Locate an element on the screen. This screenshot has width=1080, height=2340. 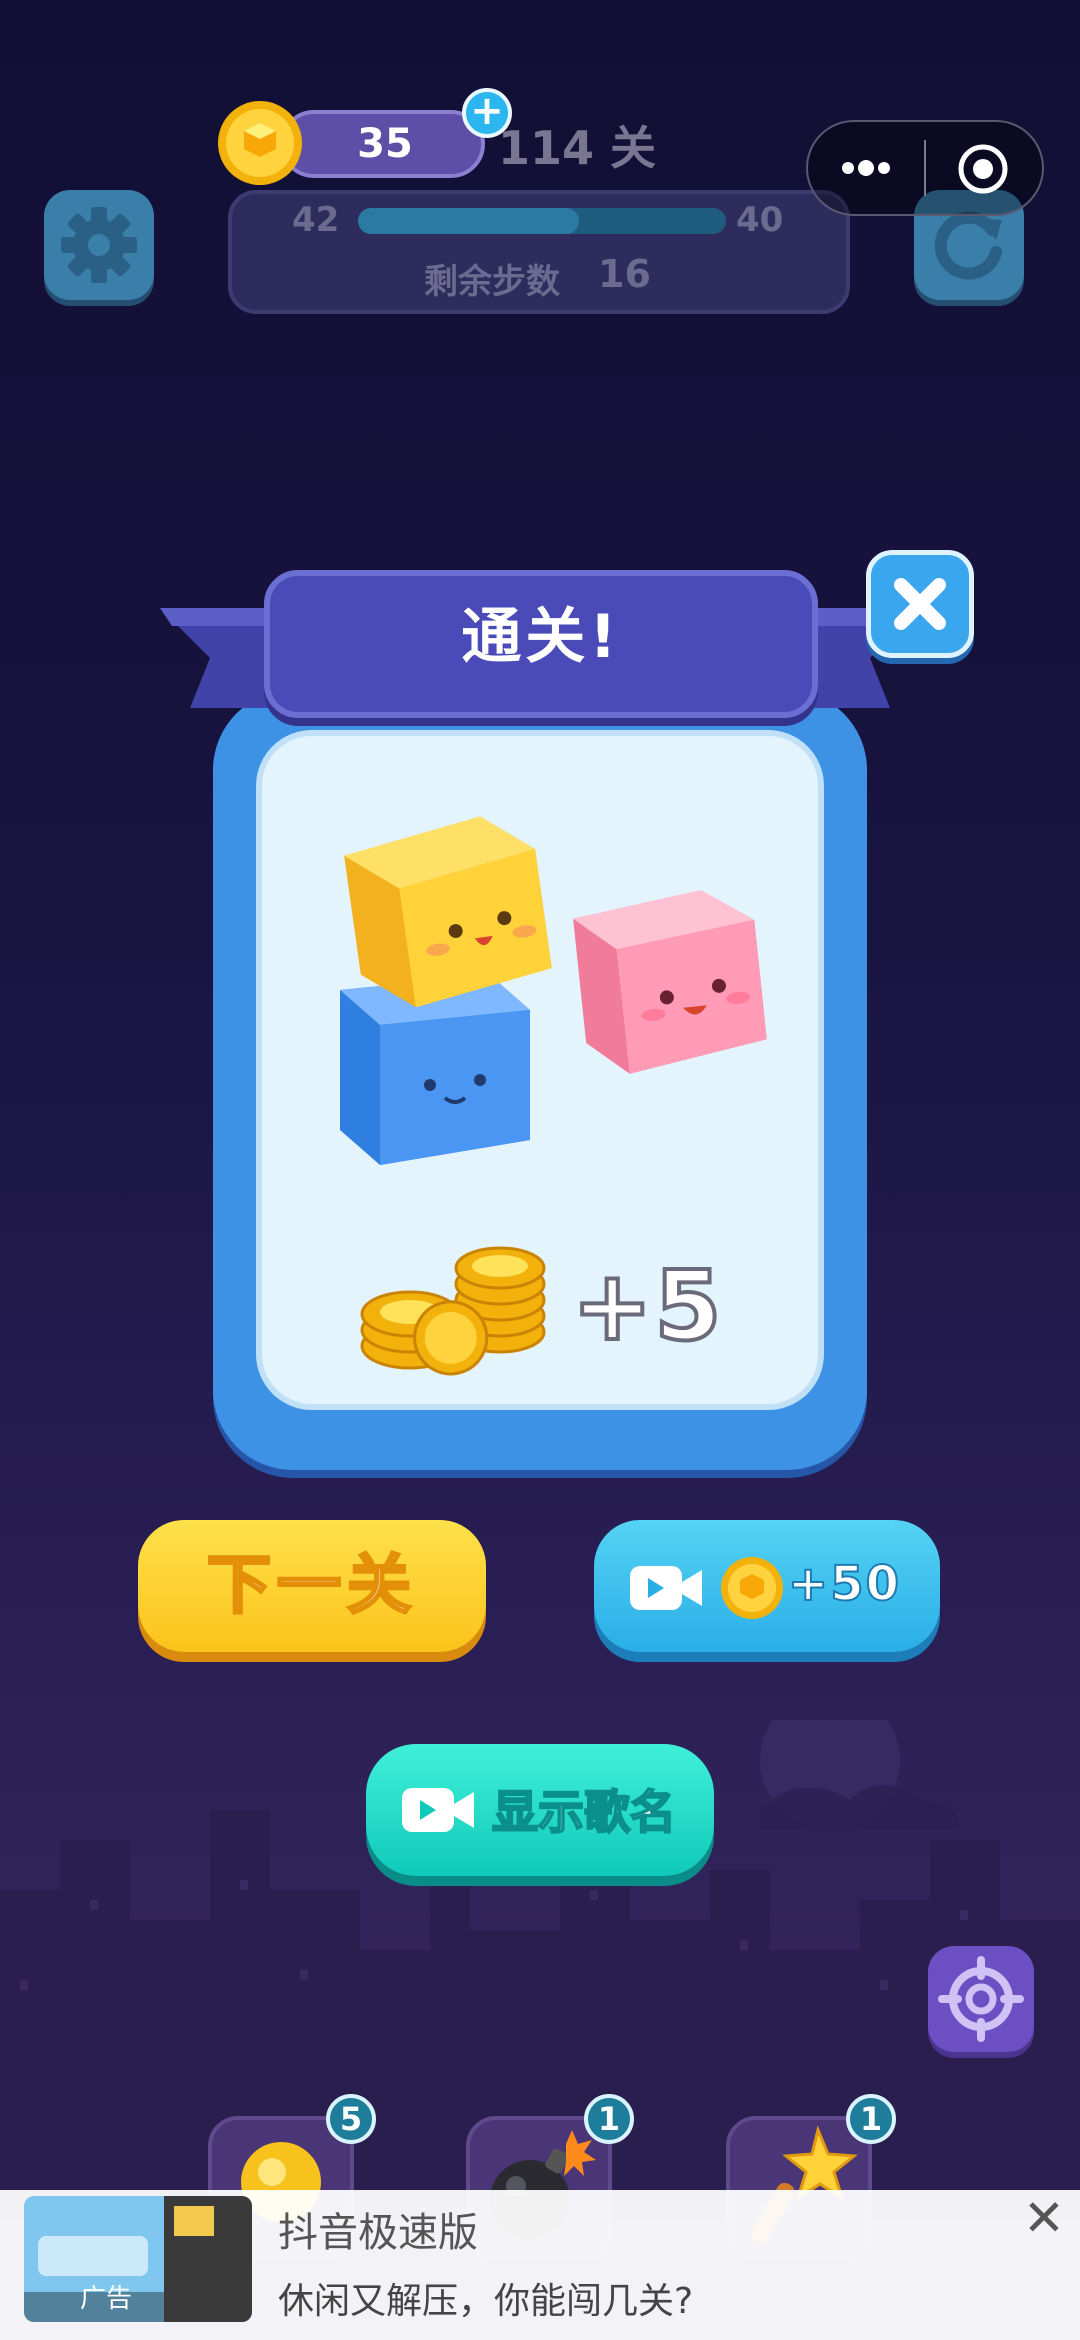
ad-thumbnail is located at coordinates (138, 2259).